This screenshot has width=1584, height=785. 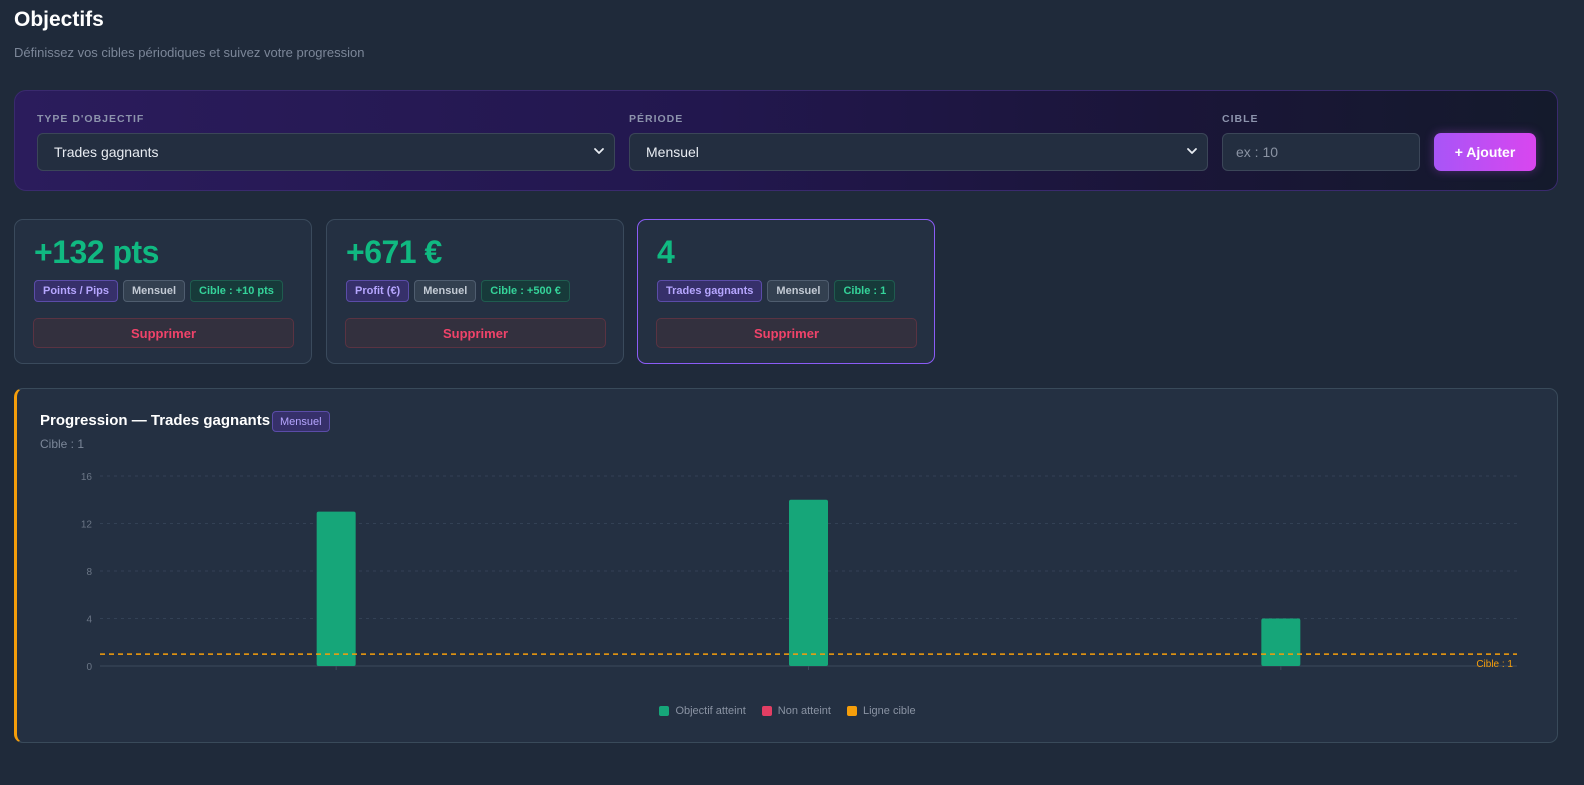 What do you see at coordinates (394, 252) in the screenshot?
I see `goal-value: +671 €` at bounding box center [394, 252].